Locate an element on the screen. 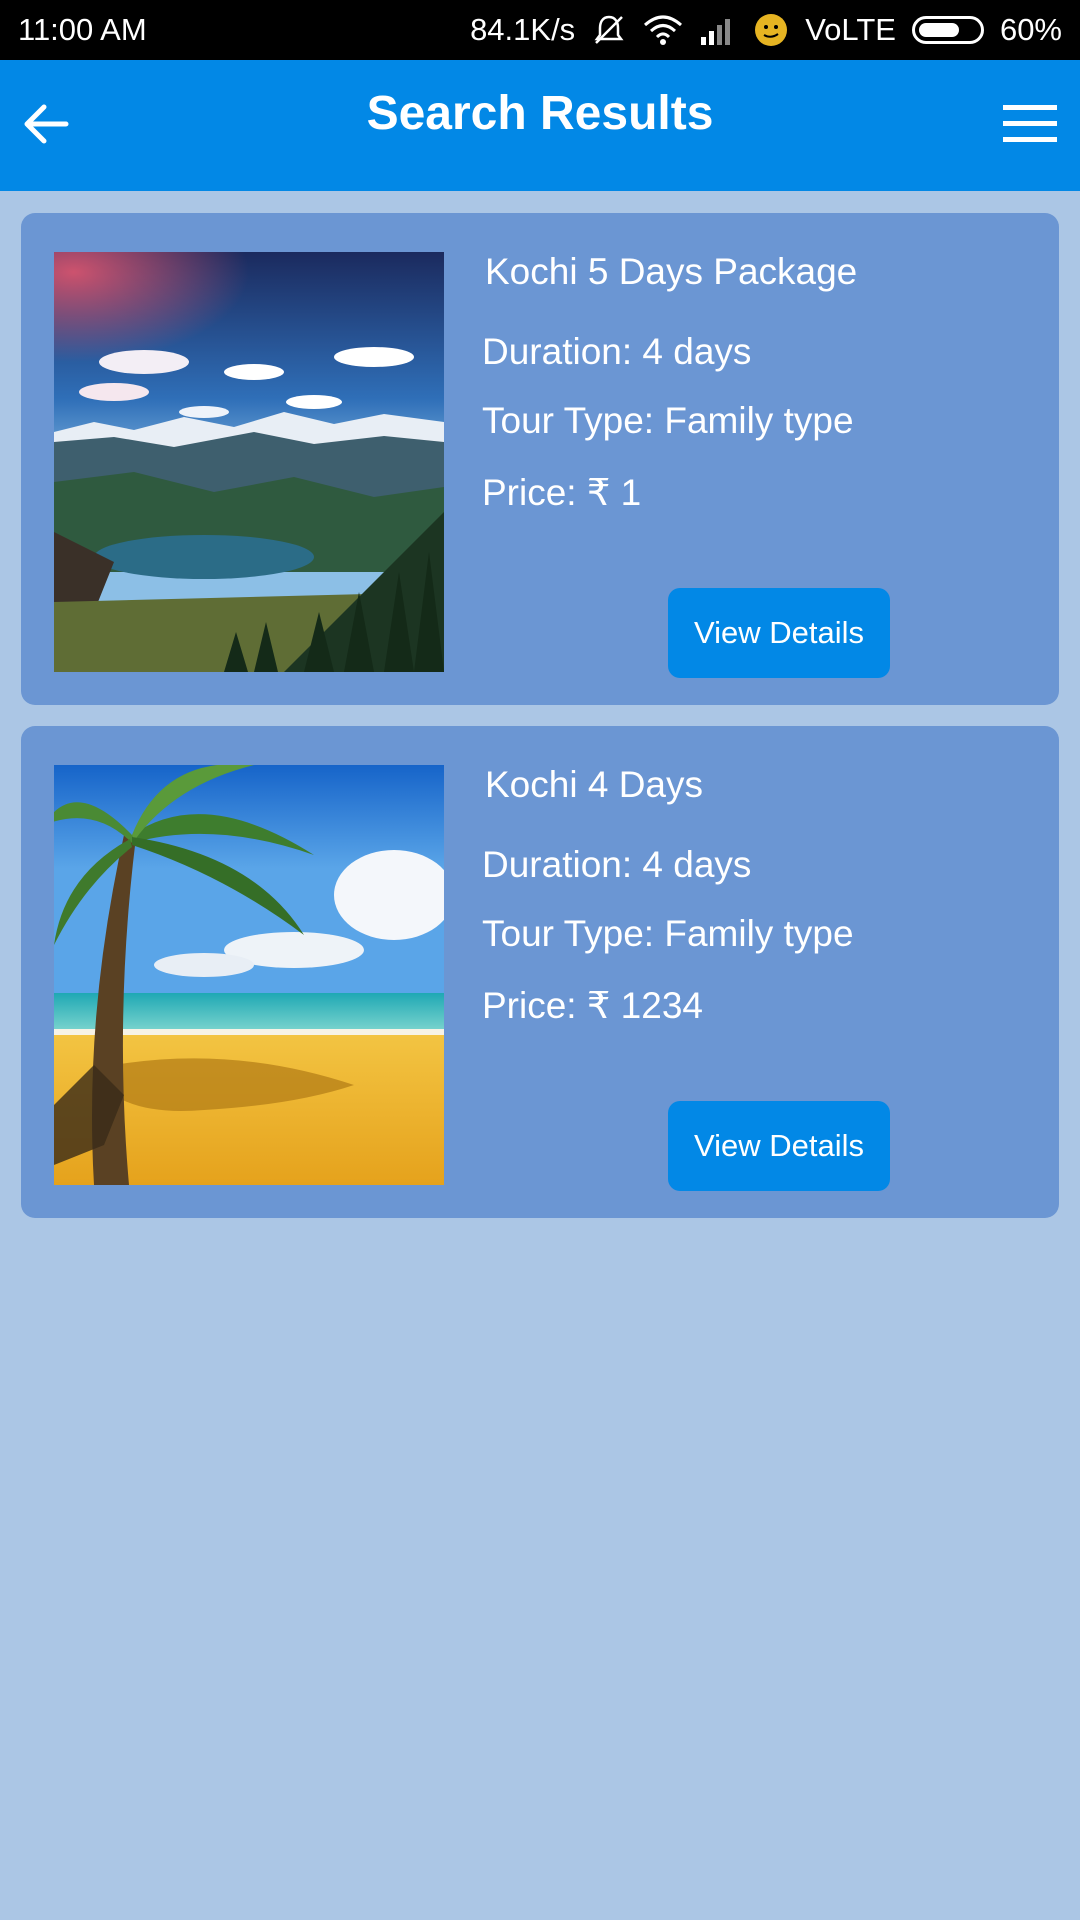  signal-icon is located at coordinates (718, 30).